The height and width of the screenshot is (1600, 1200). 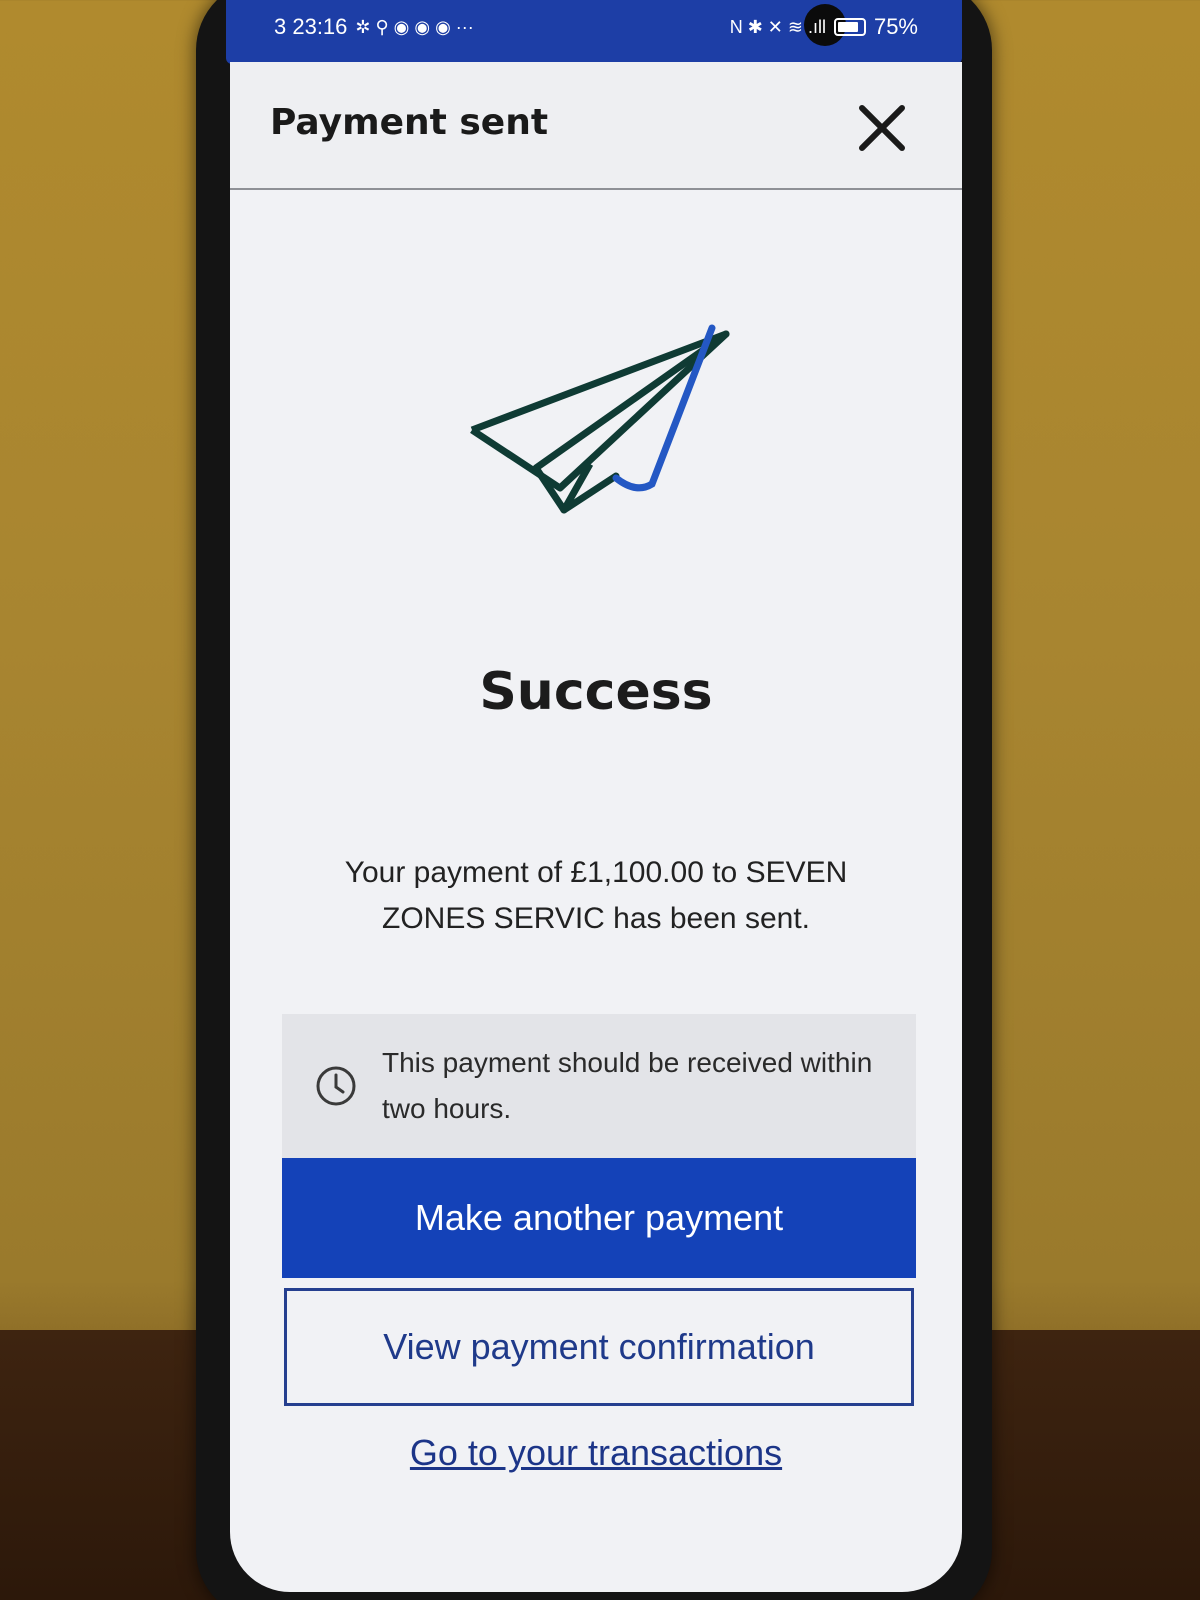 What do you see at coordinates (895, 26) in the screenshot?
I see `battery-level: 75%` at bounding box center [895, 26].